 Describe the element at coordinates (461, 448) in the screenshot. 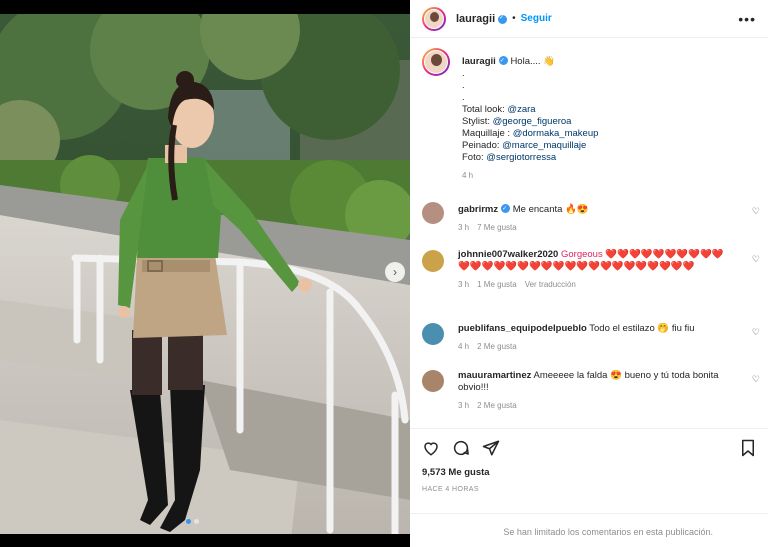

I see `comment-icon` at that location.